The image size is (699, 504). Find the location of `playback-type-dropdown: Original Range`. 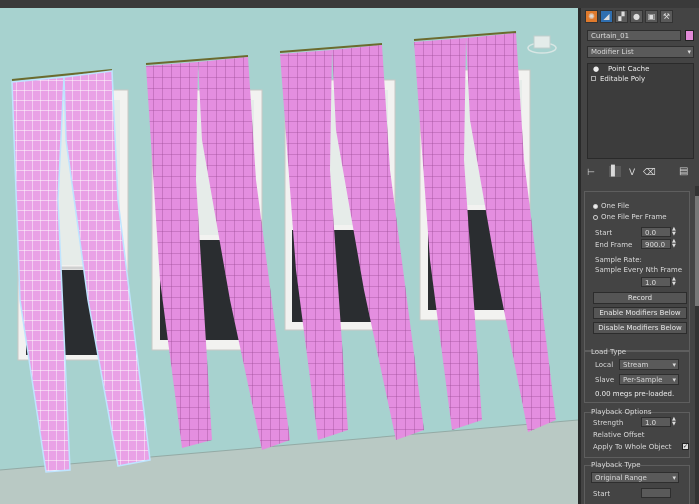

playback-type-dropdown: Original Range is located at coordinates (635, 477).